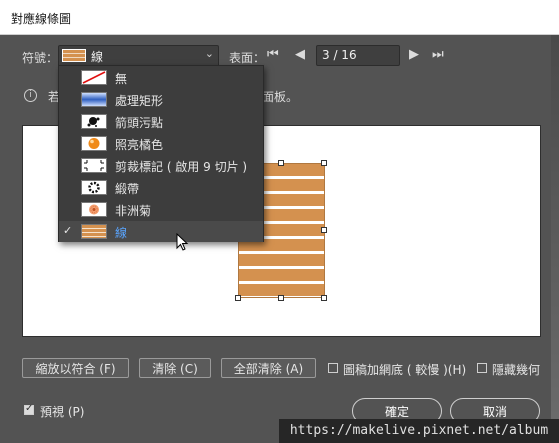  I want to click on first-surface-button: ⏮, so click(273, 54).